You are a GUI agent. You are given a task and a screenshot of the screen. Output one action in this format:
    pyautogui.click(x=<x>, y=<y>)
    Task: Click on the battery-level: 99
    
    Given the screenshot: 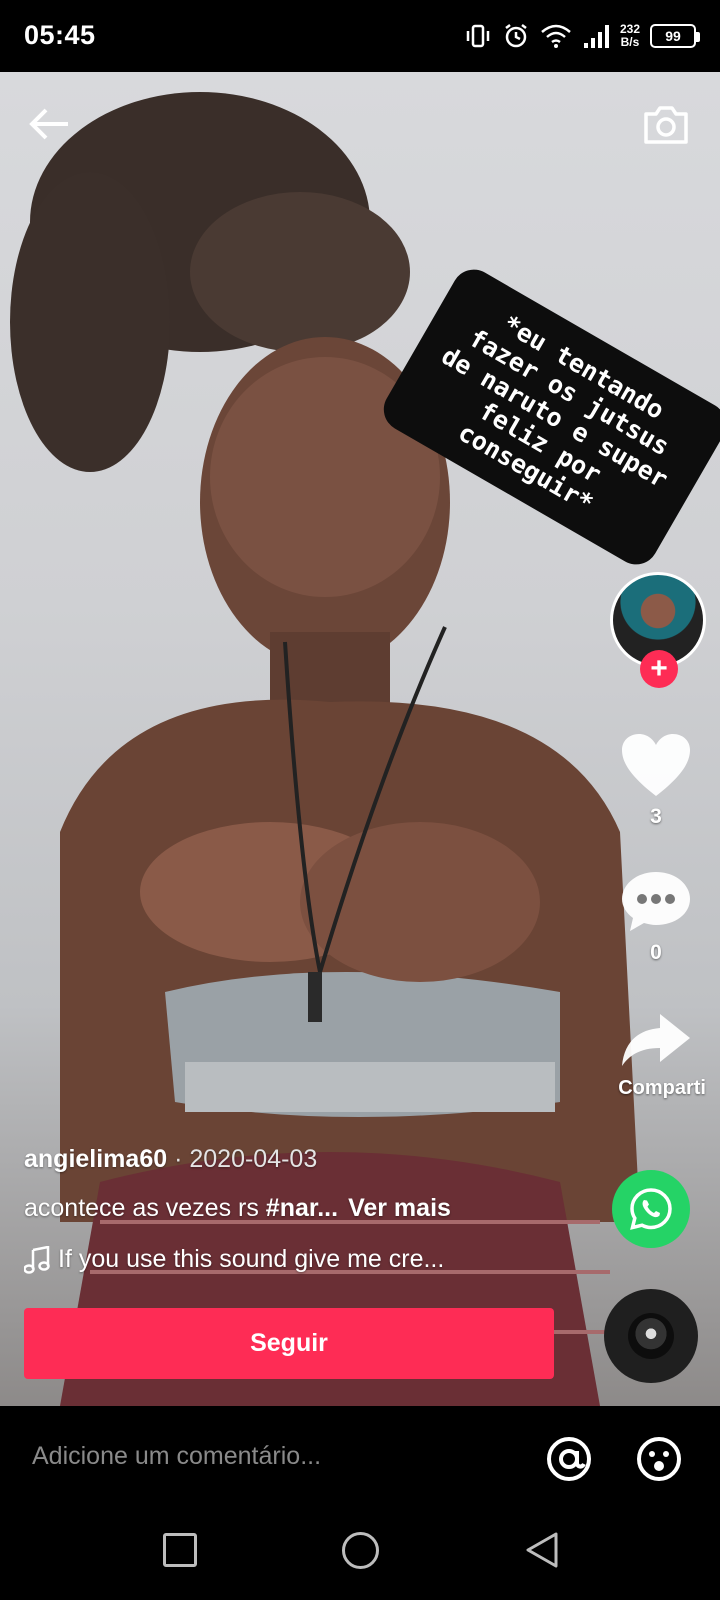 What is the action you would take?
    pyautogui.click(x=673, y=36)
    